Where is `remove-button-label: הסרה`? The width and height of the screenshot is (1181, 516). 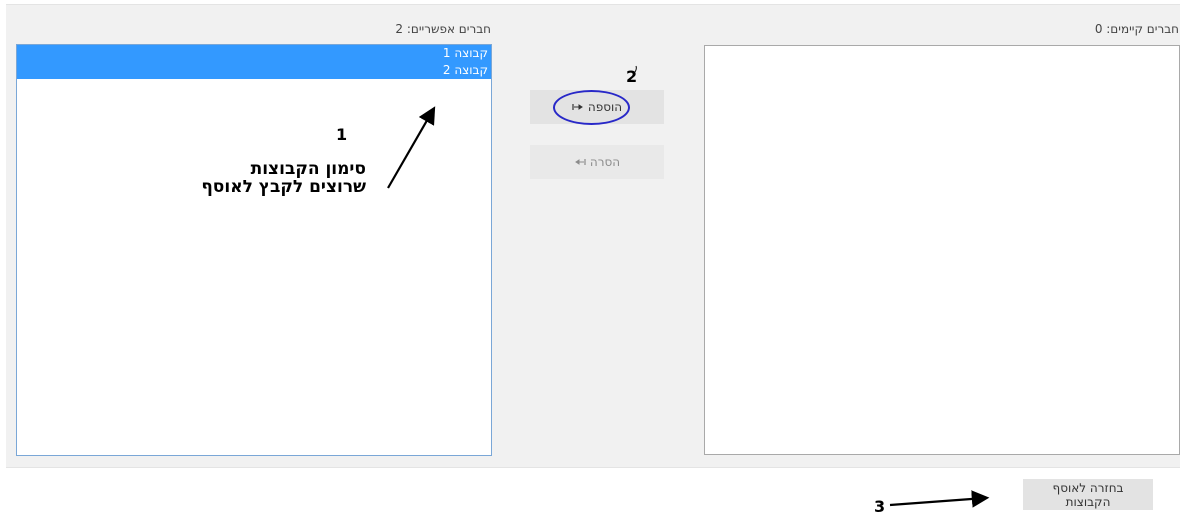
remove-button-label: הסרה is located at coordinates (605, 162).